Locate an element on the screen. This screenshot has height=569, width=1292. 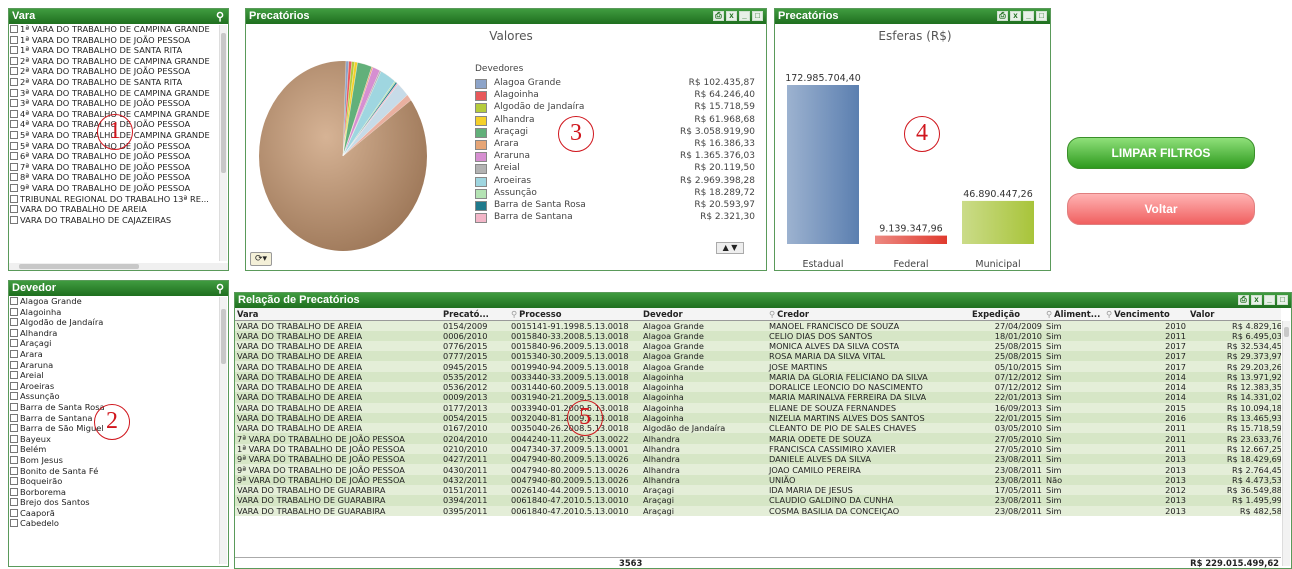
legend-item: Alagoa Grande R$ 102.435,87 is located at coordinates (615, 84).